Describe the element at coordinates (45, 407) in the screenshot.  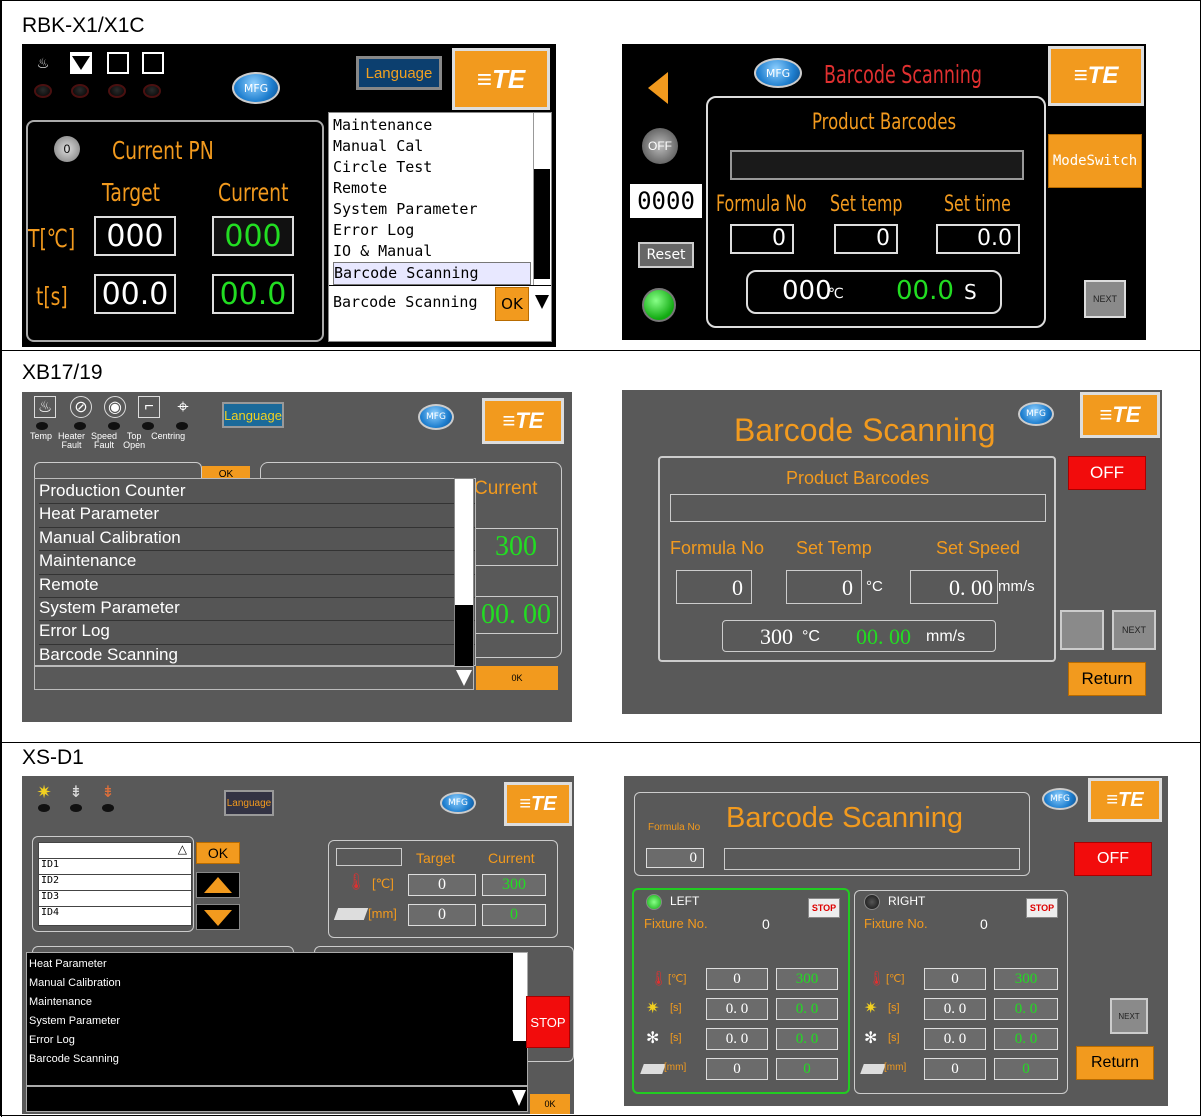
I see `temp-icon: ♨` at that location.